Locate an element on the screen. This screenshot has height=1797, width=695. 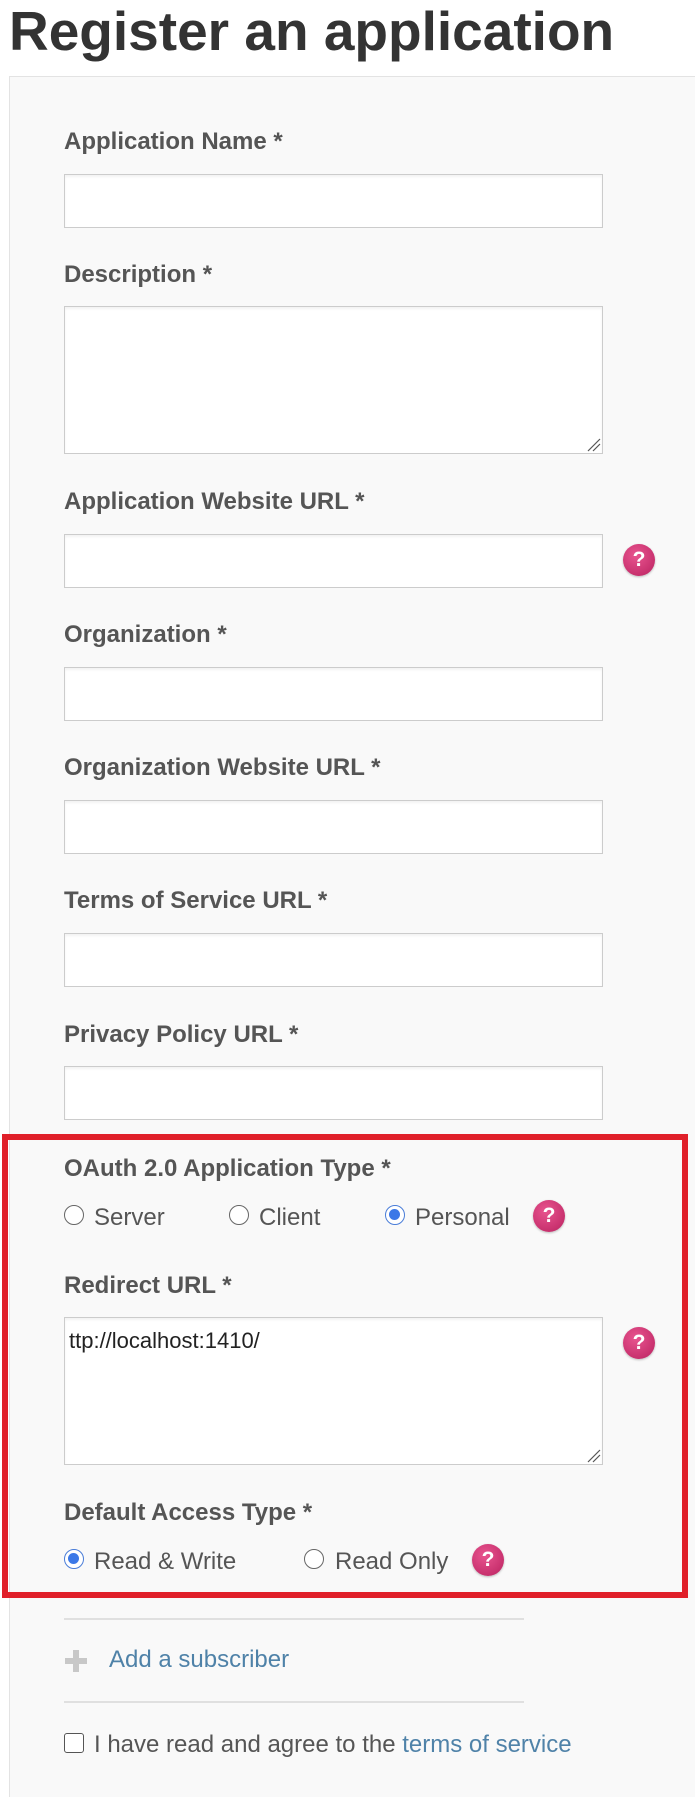
oauth-type-label: OAuth 2.0 Application Type * is located at coordinates (227, 1168).